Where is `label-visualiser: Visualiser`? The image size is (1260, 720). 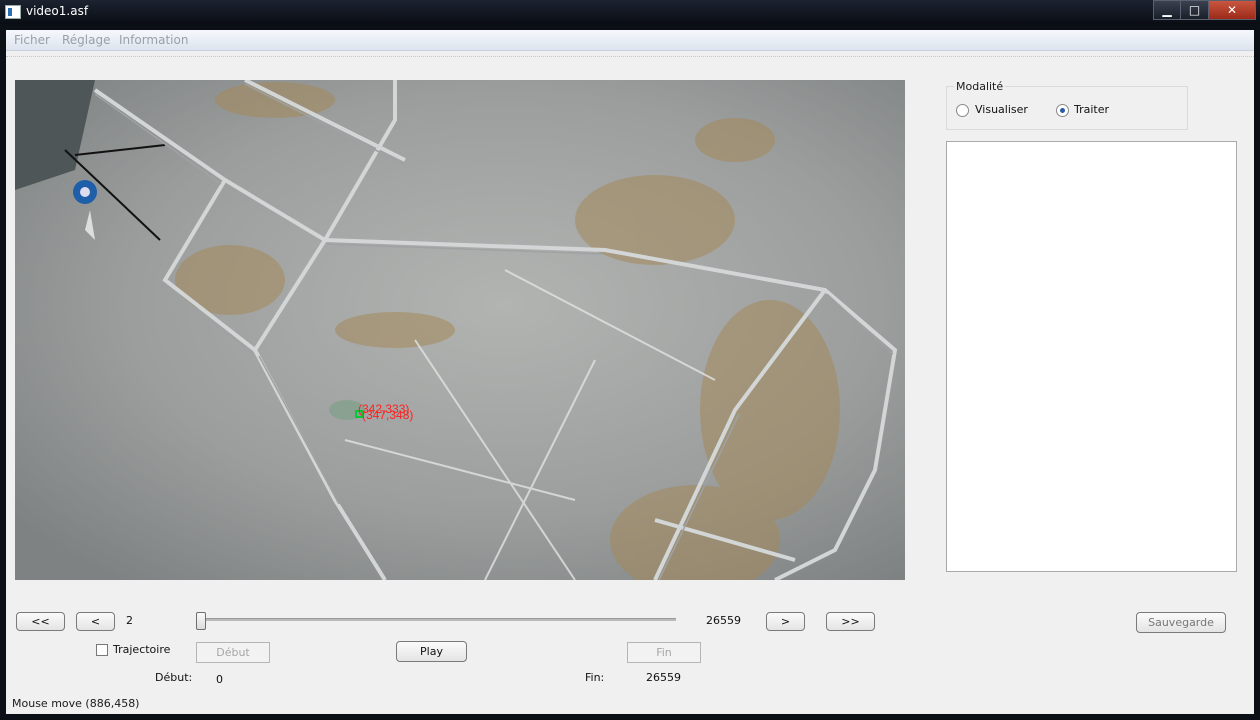 label-visualiser: Visualiser is located at coordinates (1001, 109).